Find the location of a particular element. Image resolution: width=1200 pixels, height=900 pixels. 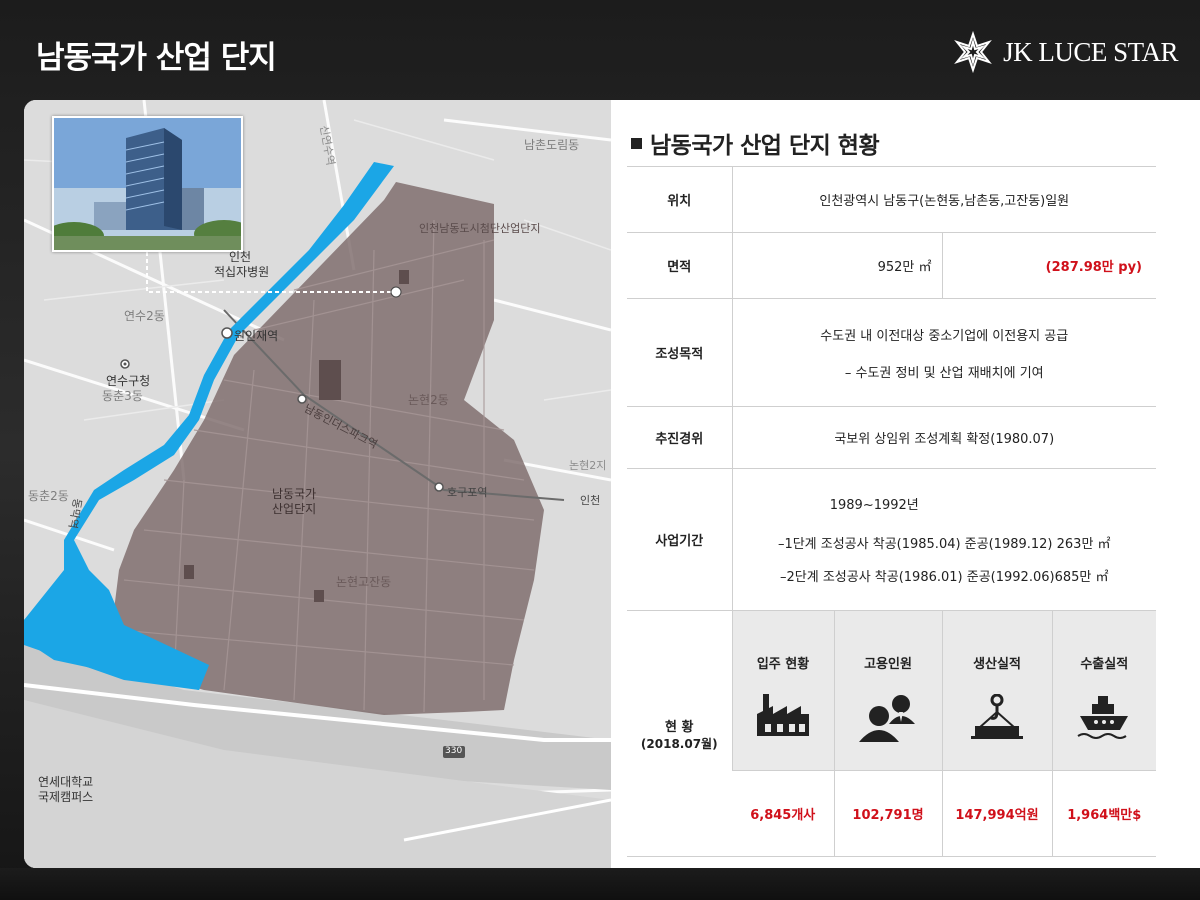

table-row: 면적 952만 ㎡ (287.98만 py) is located at coordinates (891, 265).